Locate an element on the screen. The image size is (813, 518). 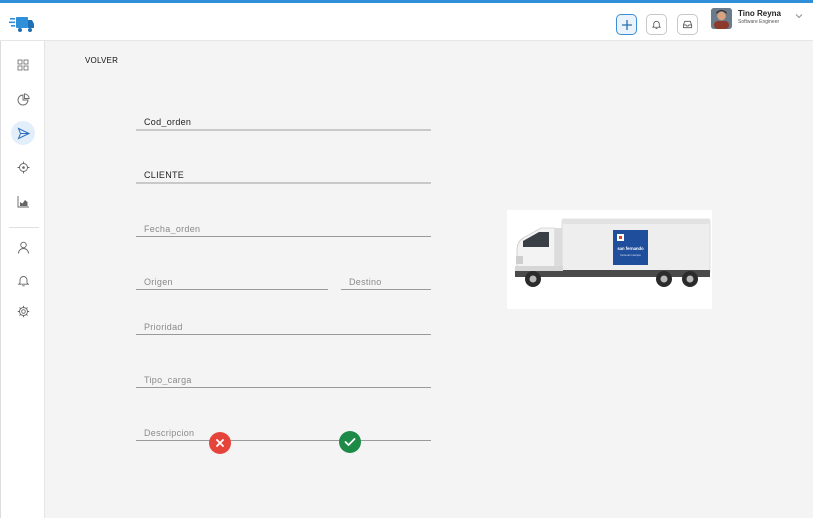
sidebar-item-orders is located at coordinates (23, 133).